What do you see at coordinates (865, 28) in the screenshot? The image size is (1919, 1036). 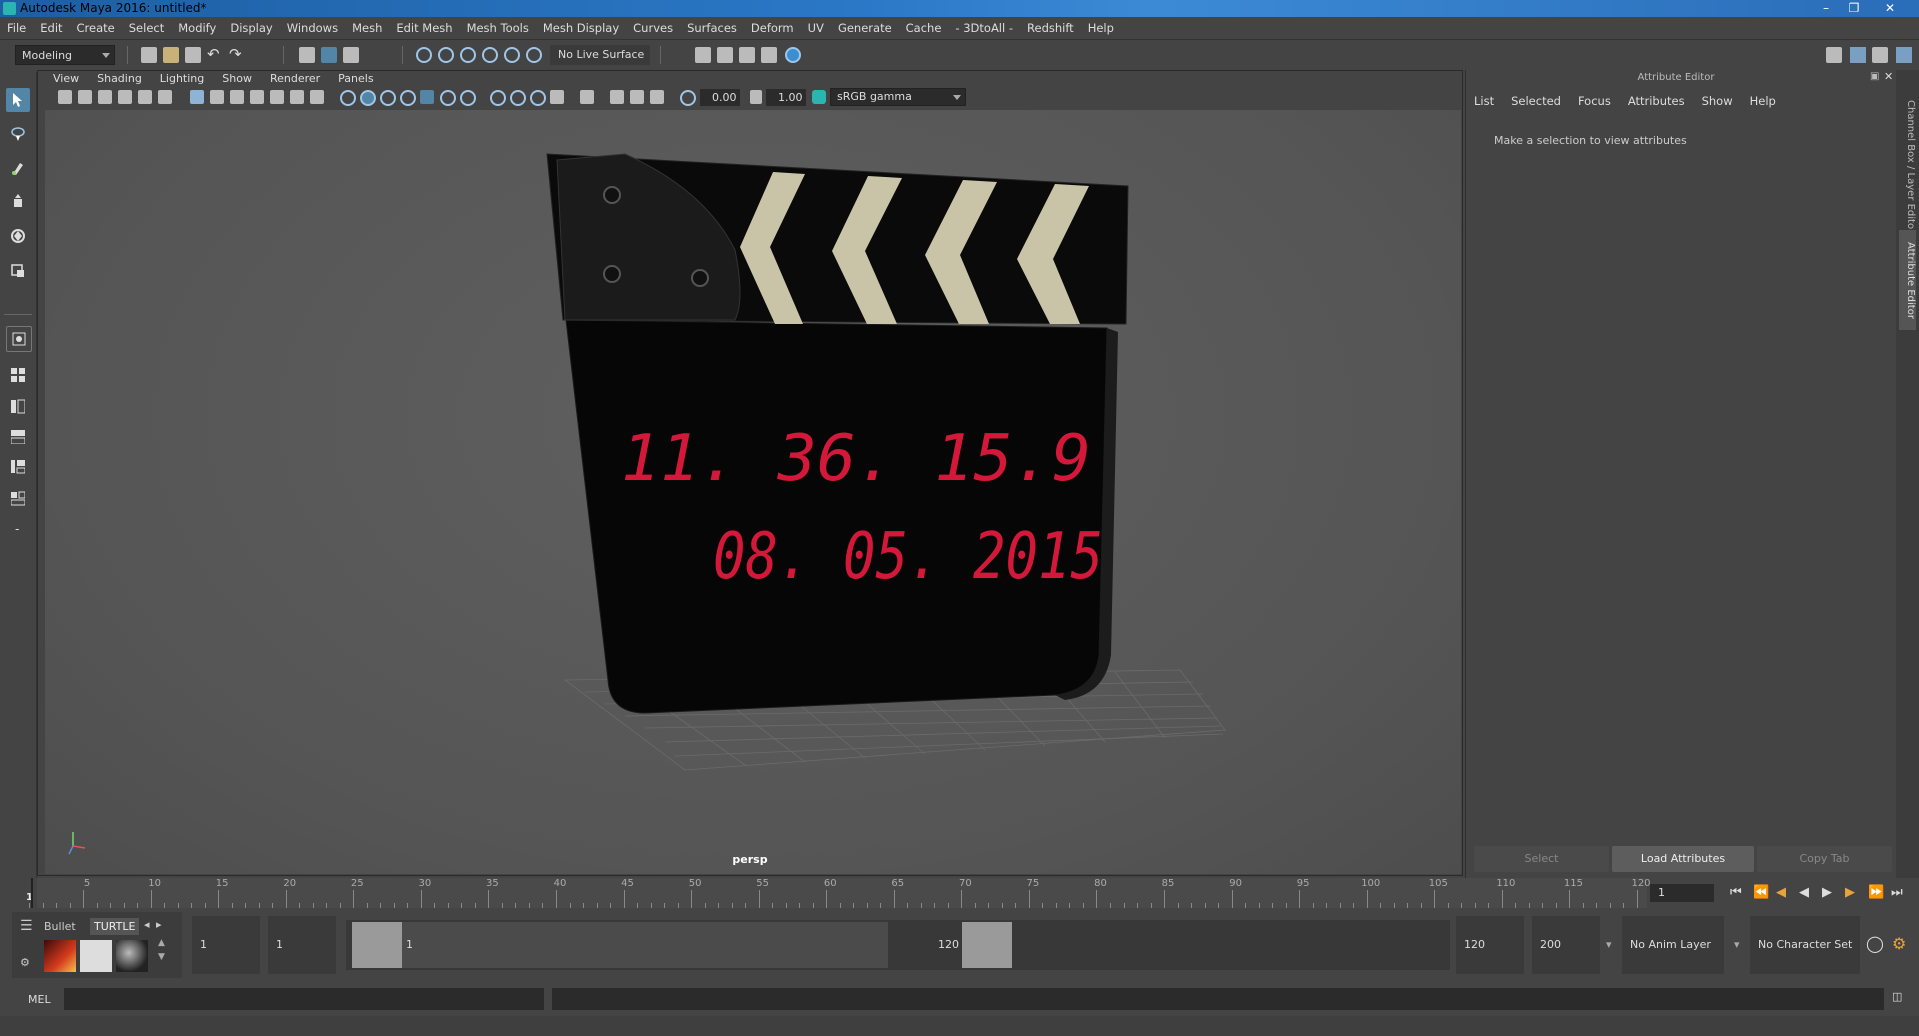 I see `menu-generate: Generate` at bounding box center [865, 28].